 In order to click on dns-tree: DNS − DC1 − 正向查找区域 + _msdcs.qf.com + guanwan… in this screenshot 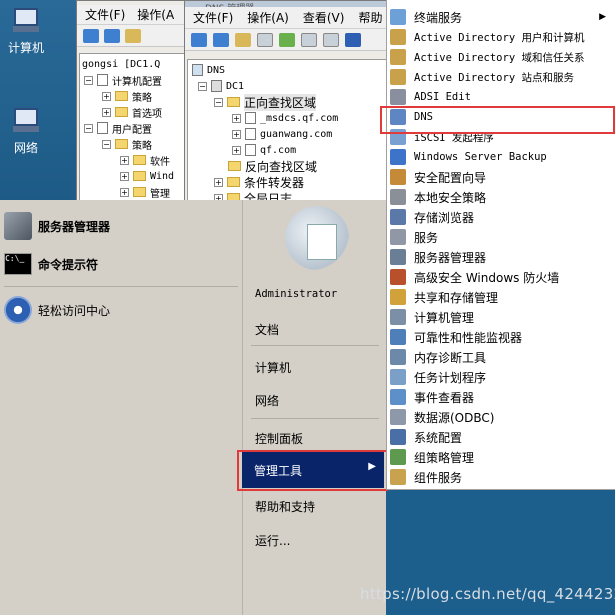, I will do `click(287, 132)`.